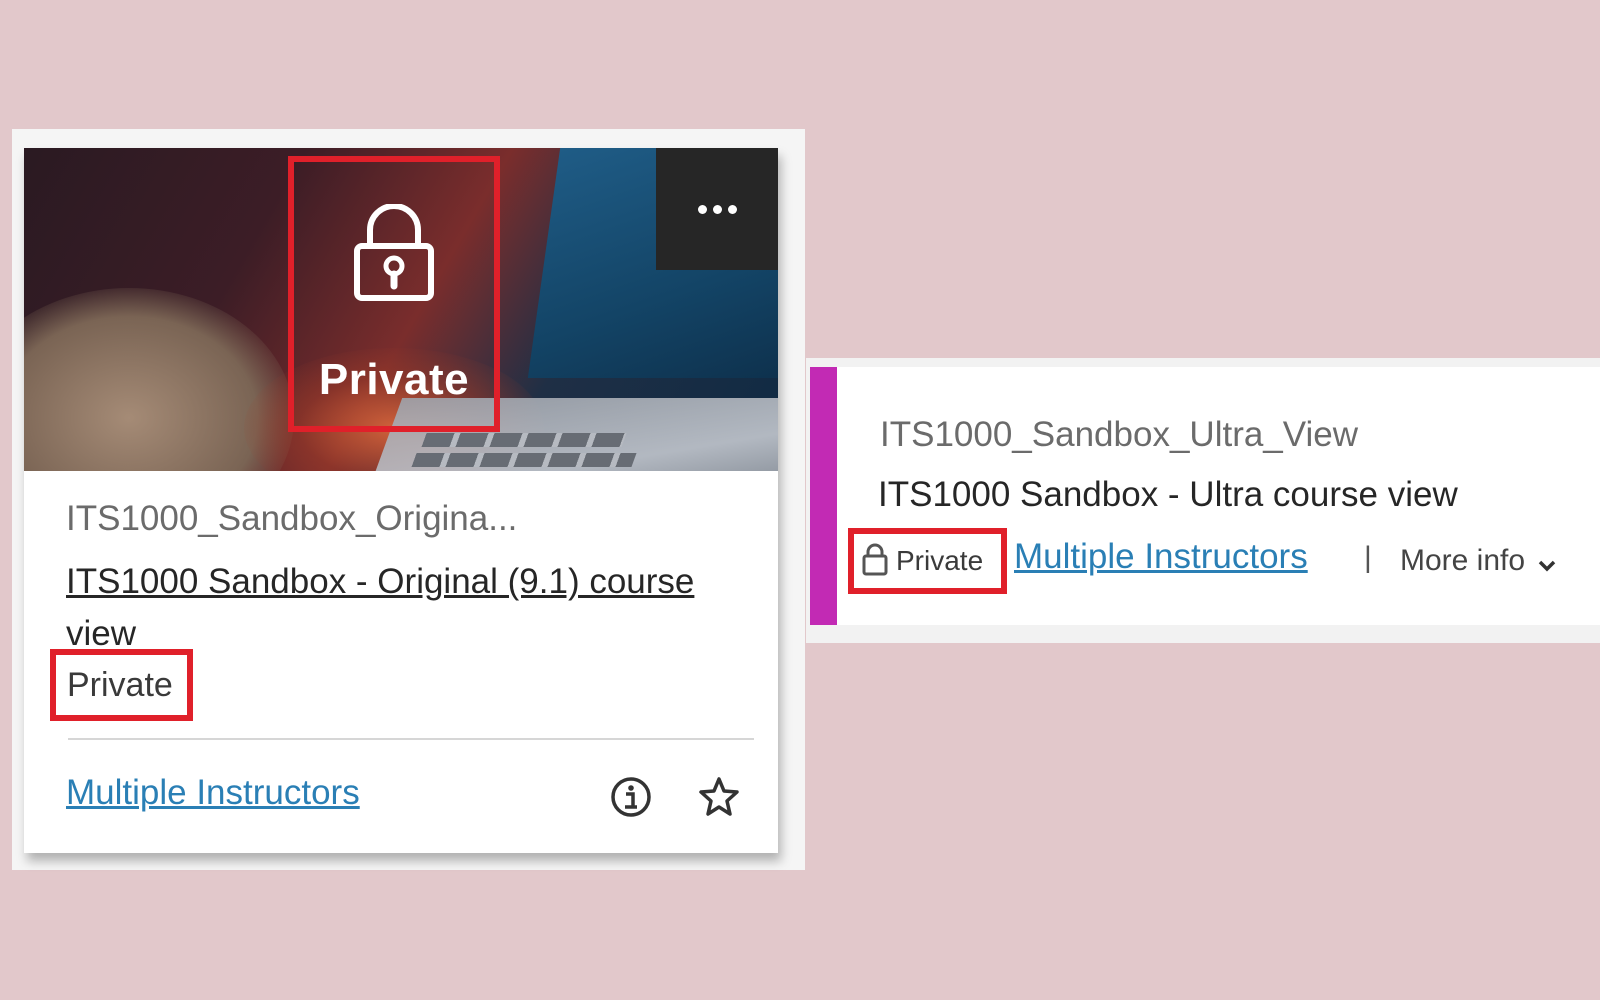 Image resolution: width=1600 pixels, height=1000 pixels. What do you see at coordinates (1168, 495) in the screenshot?
I see `course-title: ITS1000 Sandbox - Ultra course view` at bounding box center [1168, 495].